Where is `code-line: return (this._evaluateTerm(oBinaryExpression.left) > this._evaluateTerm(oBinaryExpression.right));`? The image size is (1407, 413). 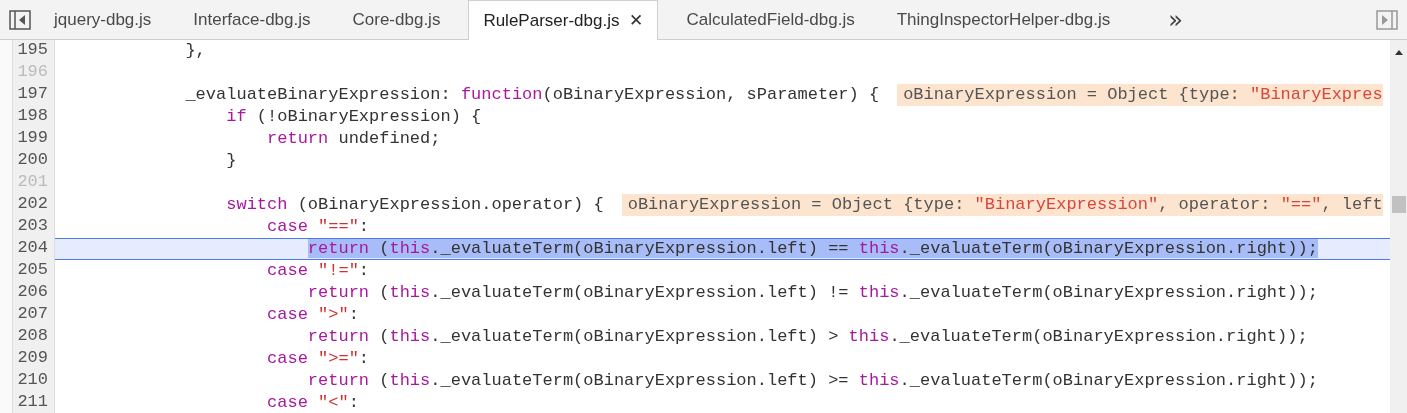 code-line: return (this._evaluateTerm(oBinaryExpression.left) > this._evaluateTerm(oBinaryExpression.right)); is located at coordinates (807, 337).